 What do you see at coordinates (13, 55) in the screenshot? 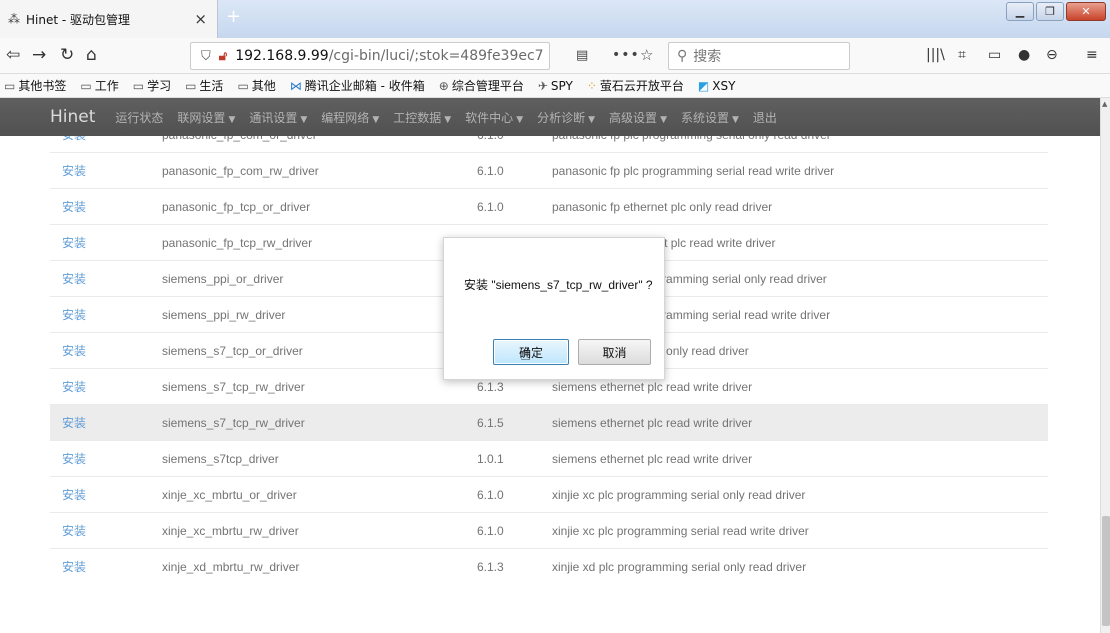
I see `back-button-icon: ⇦` at bounding box center [13, 55].